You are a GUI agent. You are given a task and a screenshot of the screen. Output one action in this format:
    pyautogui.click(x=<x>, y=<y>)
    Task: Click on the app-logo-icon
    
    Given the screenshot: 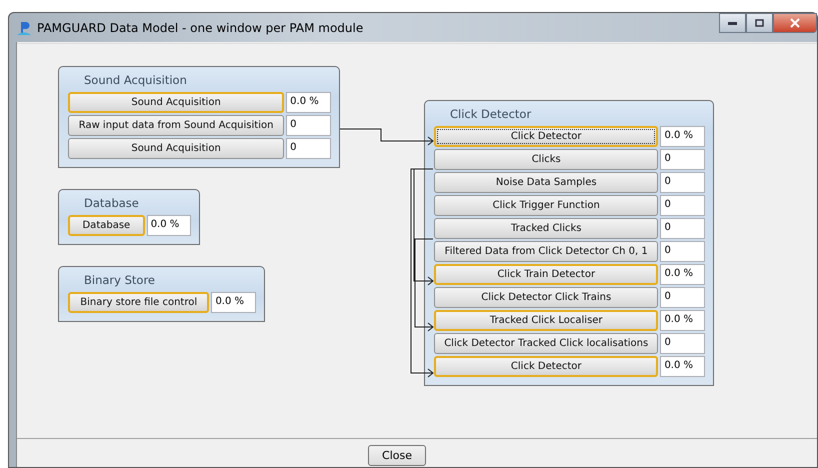 What is the action you would take?
    pyautogui.click(x=24, y=28)
    